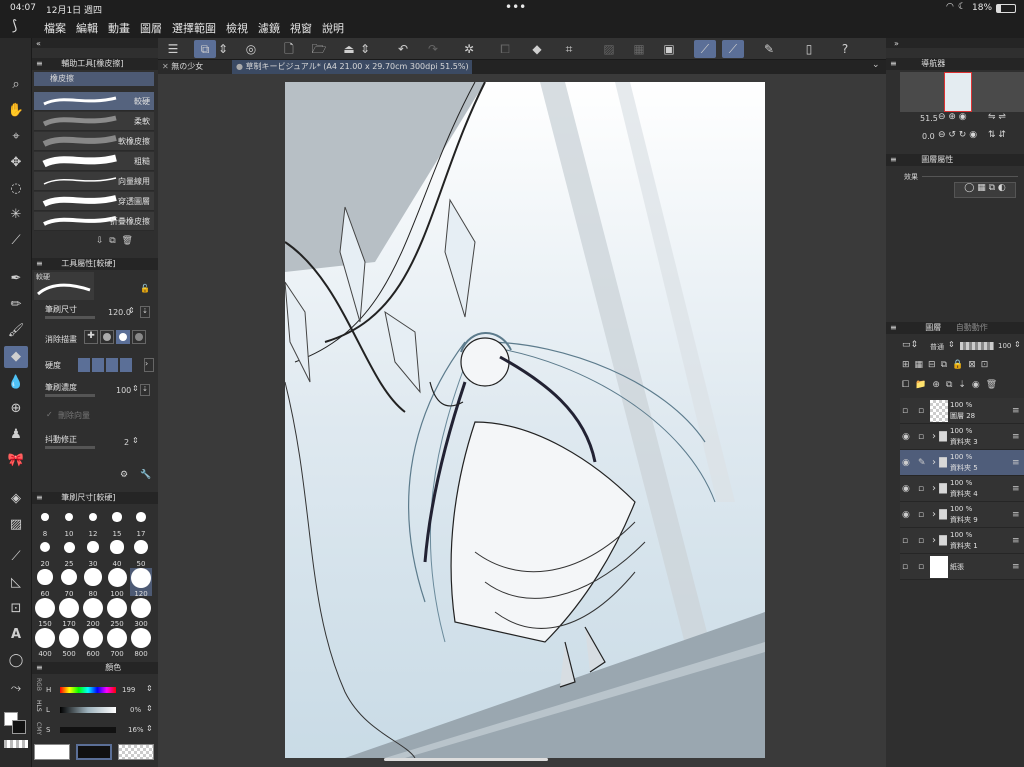 This screenshot has height=767, width=1024. I want to click on subtool-group-eraser: 橡皮擦, so click(94, 79).